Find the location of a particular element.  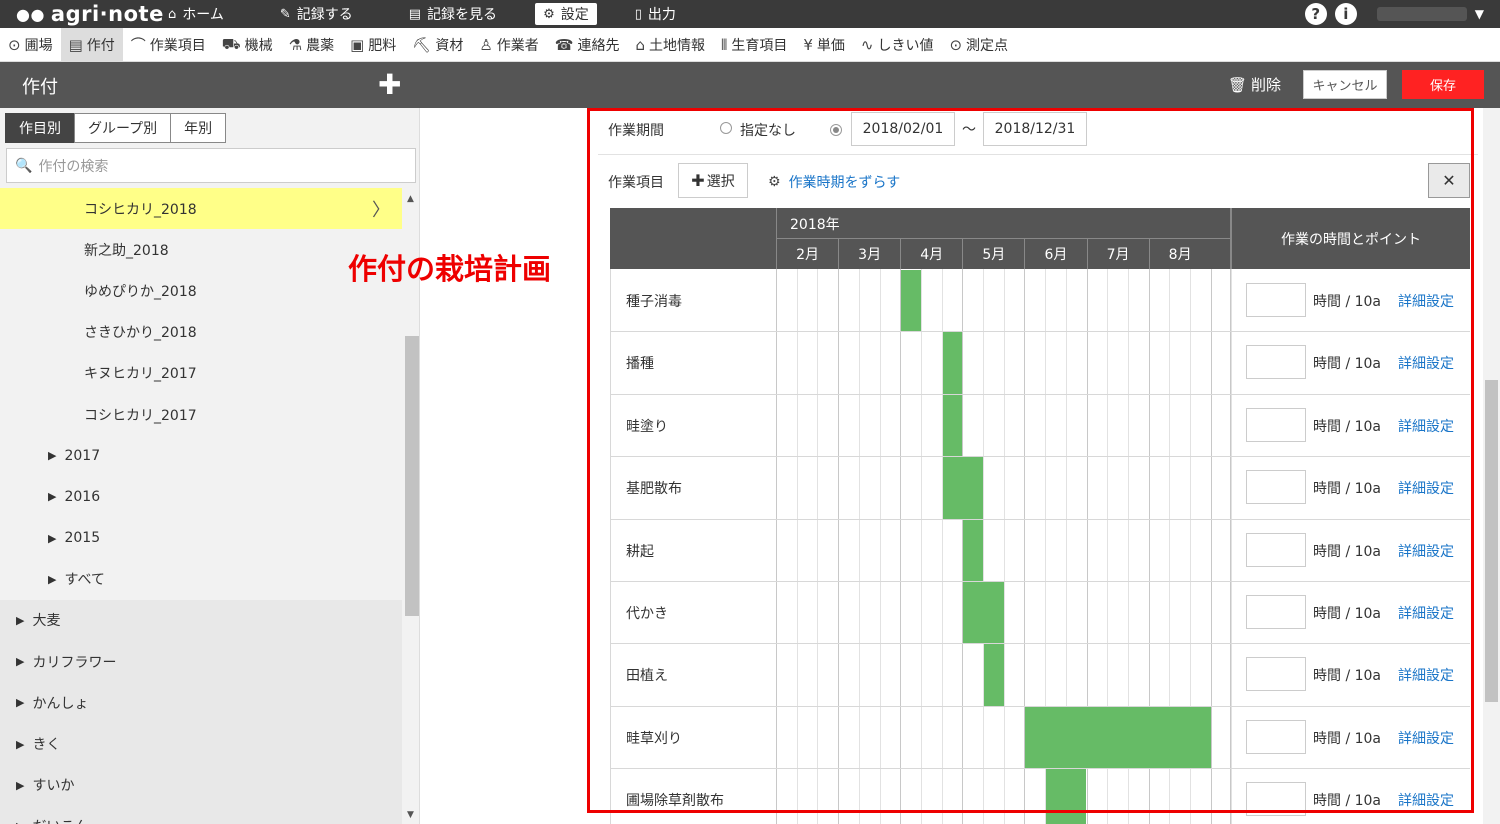

shift-schedule-link: ⚙ 作業時期をずらす is located at coordinates (834, 182).